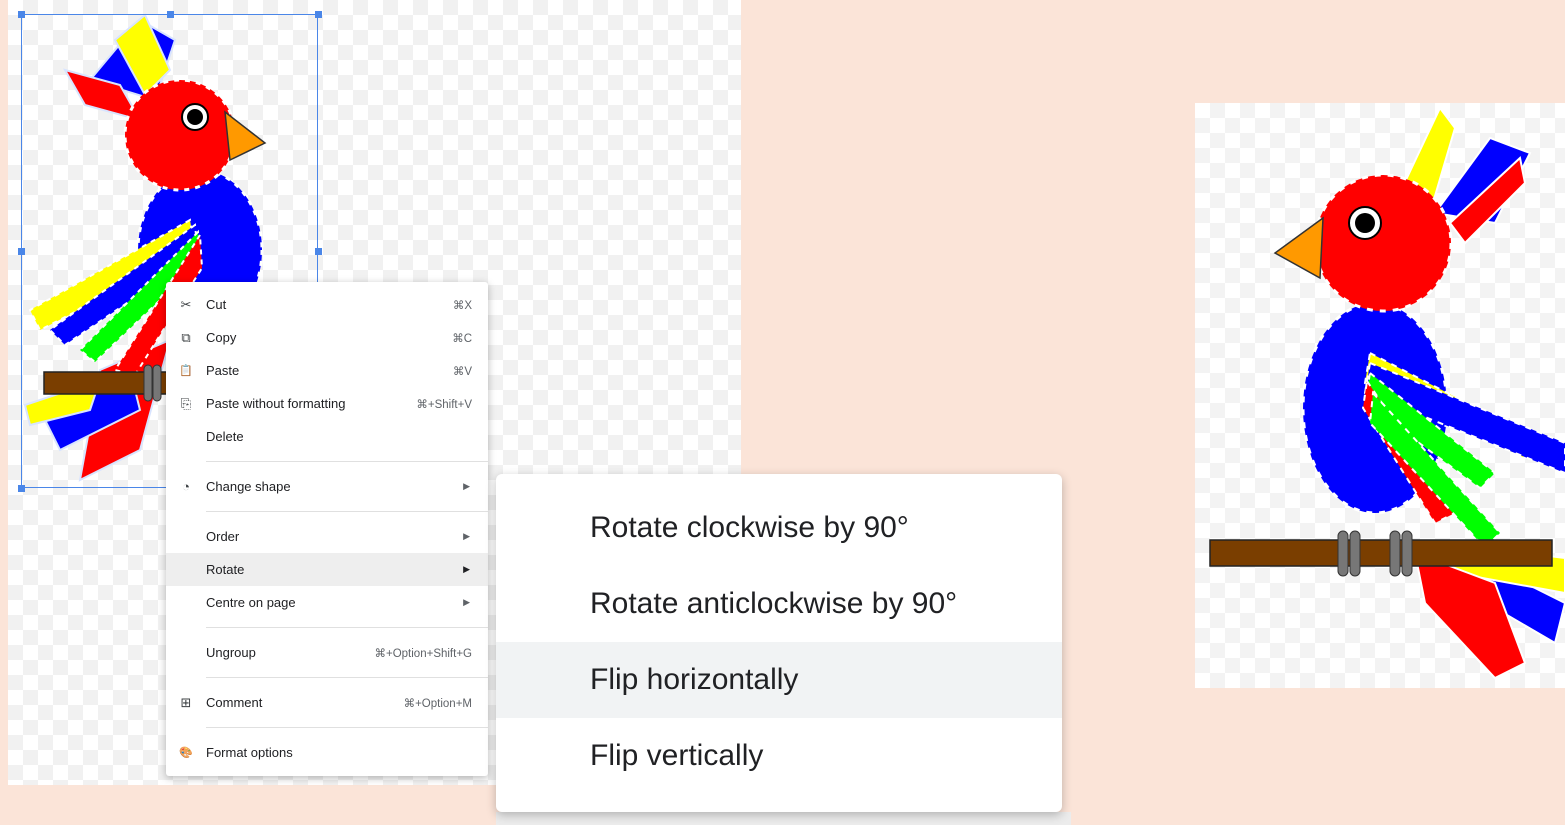  I want to click on menu-item-label: Cut, so click(216, 304).